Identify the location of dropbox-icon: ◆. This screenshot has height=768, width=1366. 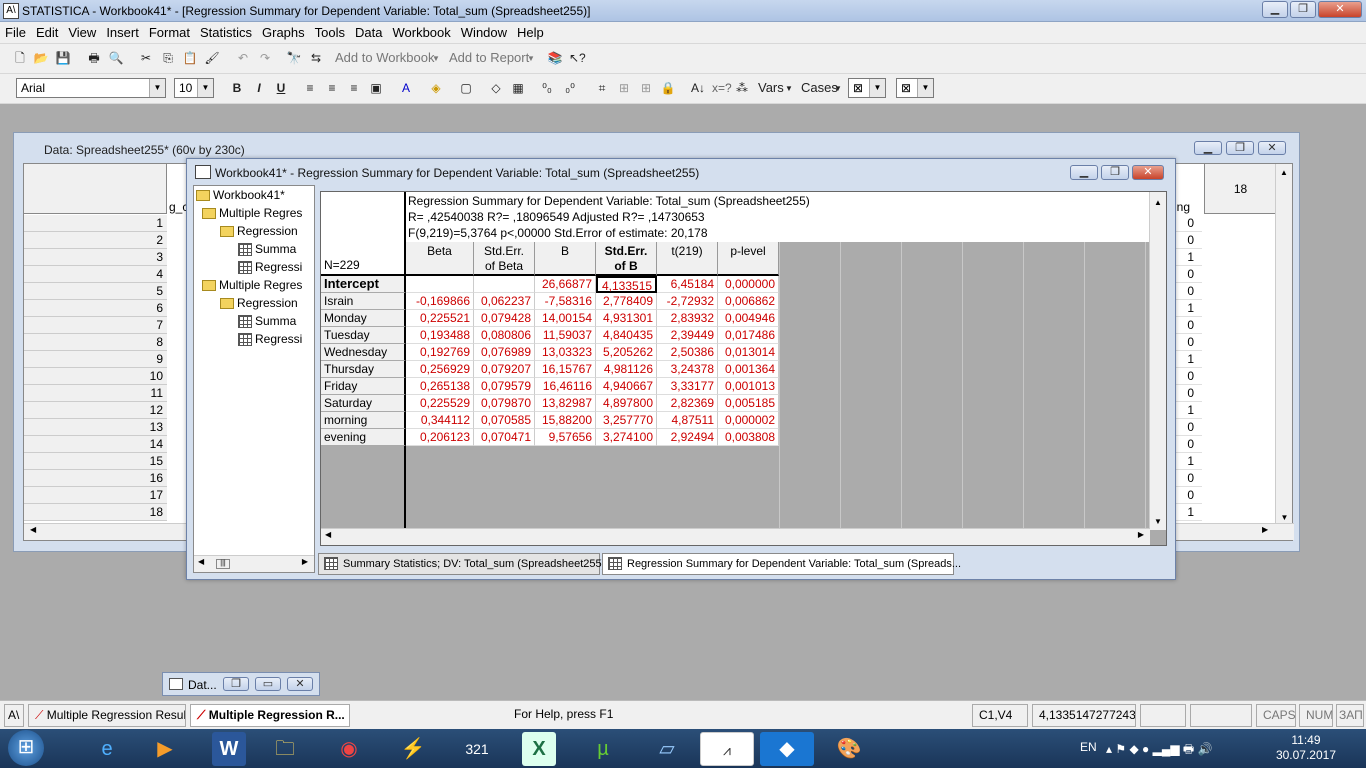
(787, 749).